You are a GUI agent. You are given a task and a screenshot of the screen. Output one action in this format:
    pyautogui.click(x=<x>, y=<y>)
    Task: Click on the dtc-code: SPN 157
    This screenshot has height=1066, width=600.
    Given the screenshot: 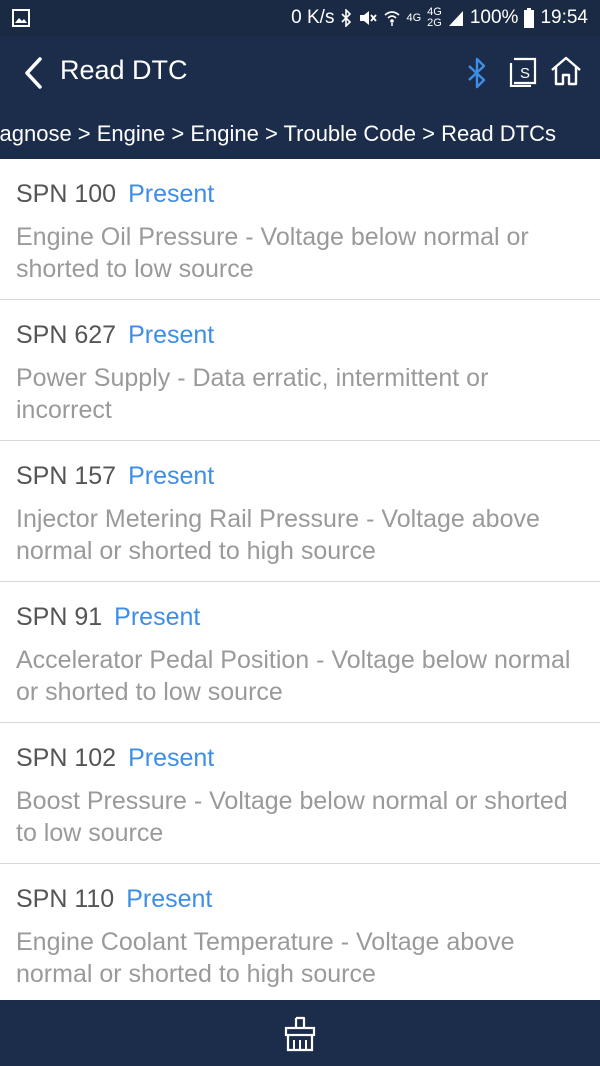 What is the action you would take?
    pyautogui.click(x=66, y=476)
    